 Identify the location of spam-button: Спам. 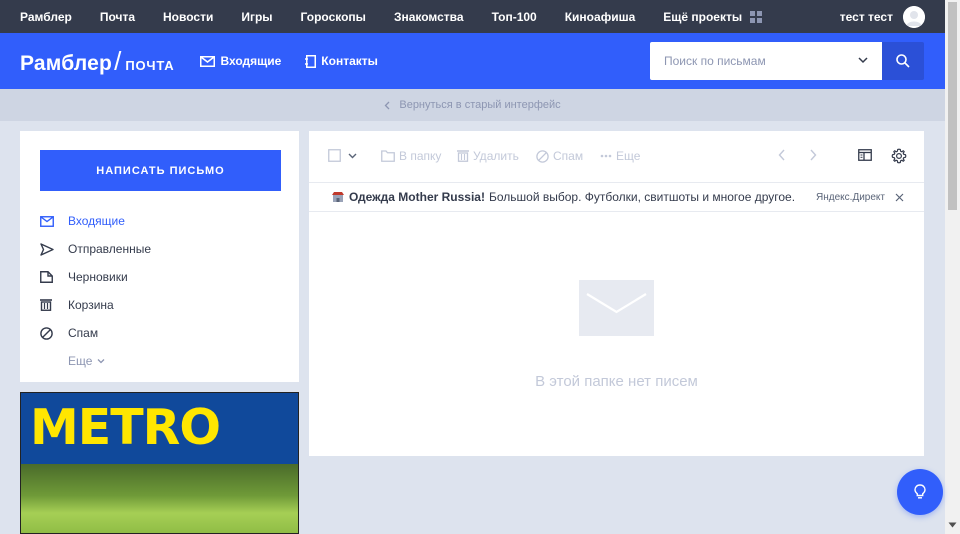
(559, 156).